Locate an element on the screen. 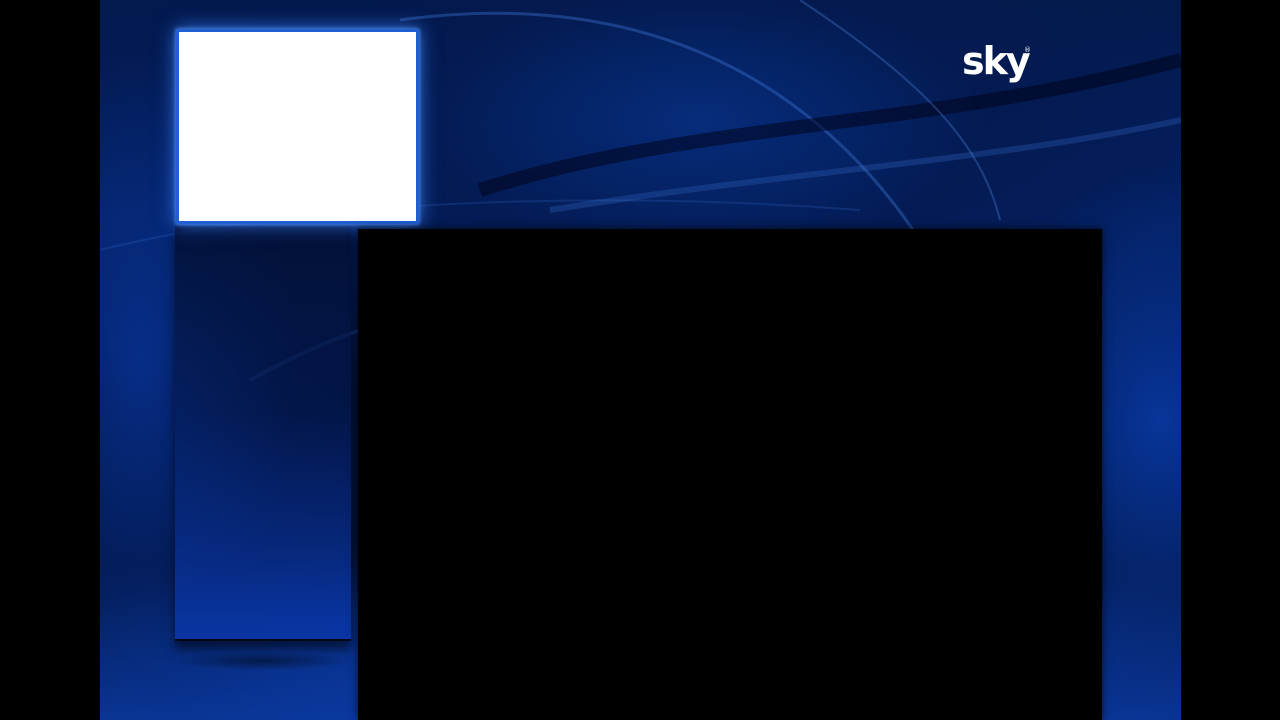 The image size is (1280, 720). panel-shadow is located at coordinates (263, 661).